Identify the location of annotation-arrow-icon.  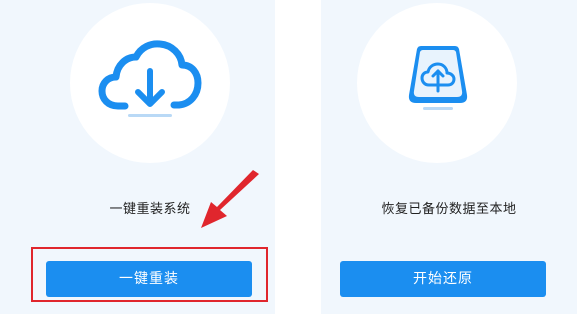
(230, 202).